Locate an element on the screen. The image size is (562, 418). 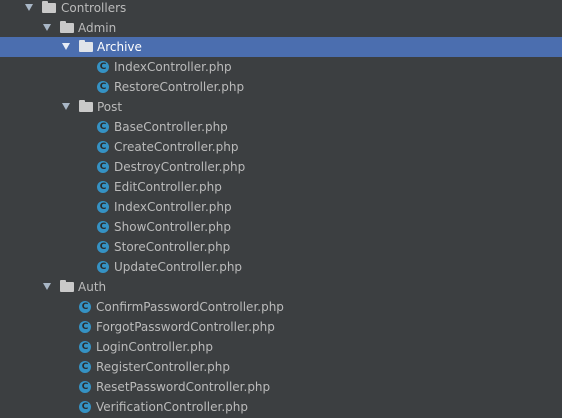
tree-file-update-controller: C UpdateController.php is located at coordinates (281, 267).